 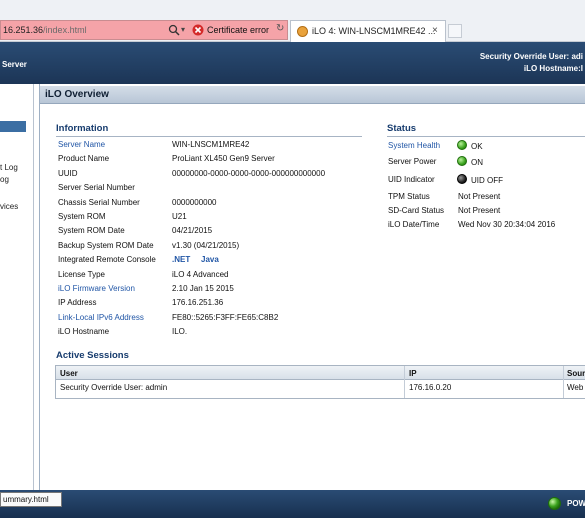 What do you see at coordinates (554, 503) in the screenshot?
I see `power-status-icon` at bounding box center [554, 503].